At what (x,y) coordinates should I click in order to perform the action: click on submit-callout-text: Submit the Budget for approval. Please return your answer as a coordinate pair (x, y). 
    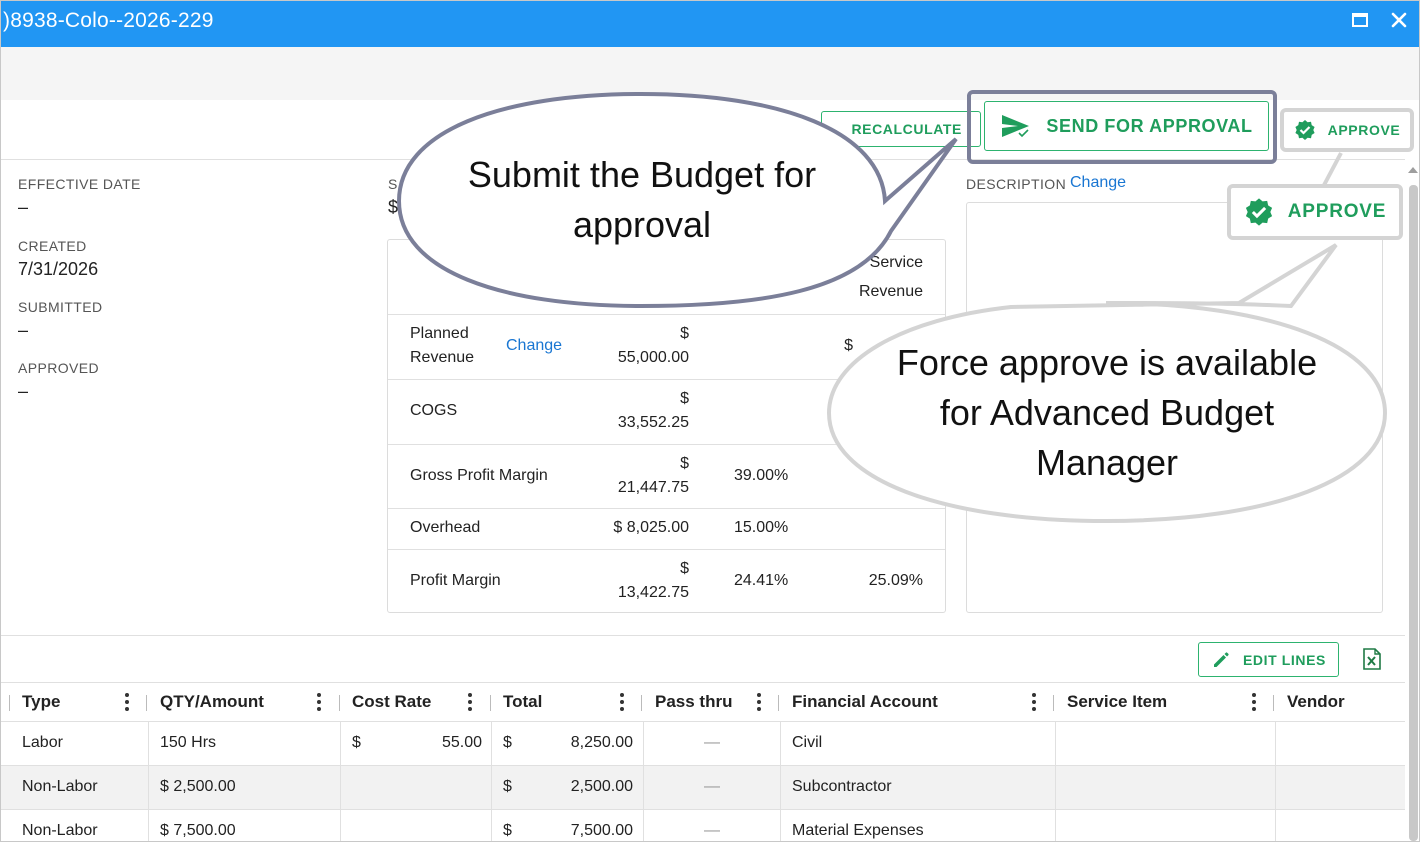
    Looking at the image, I should click on (642, 200).